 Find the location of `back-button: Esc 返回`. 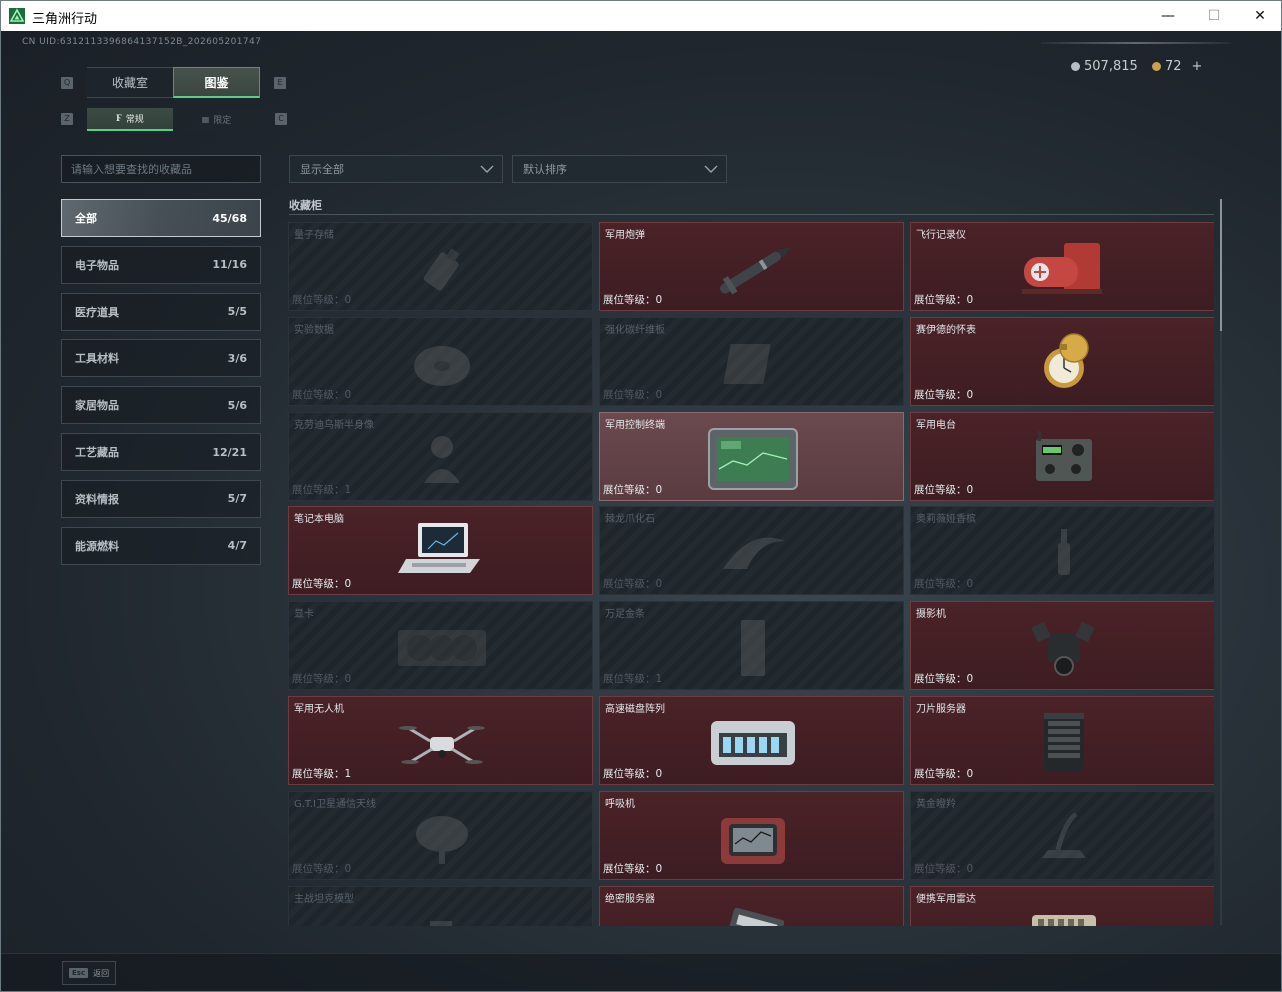

back-button: Esc 返回 is located at coordinates (89, 973).